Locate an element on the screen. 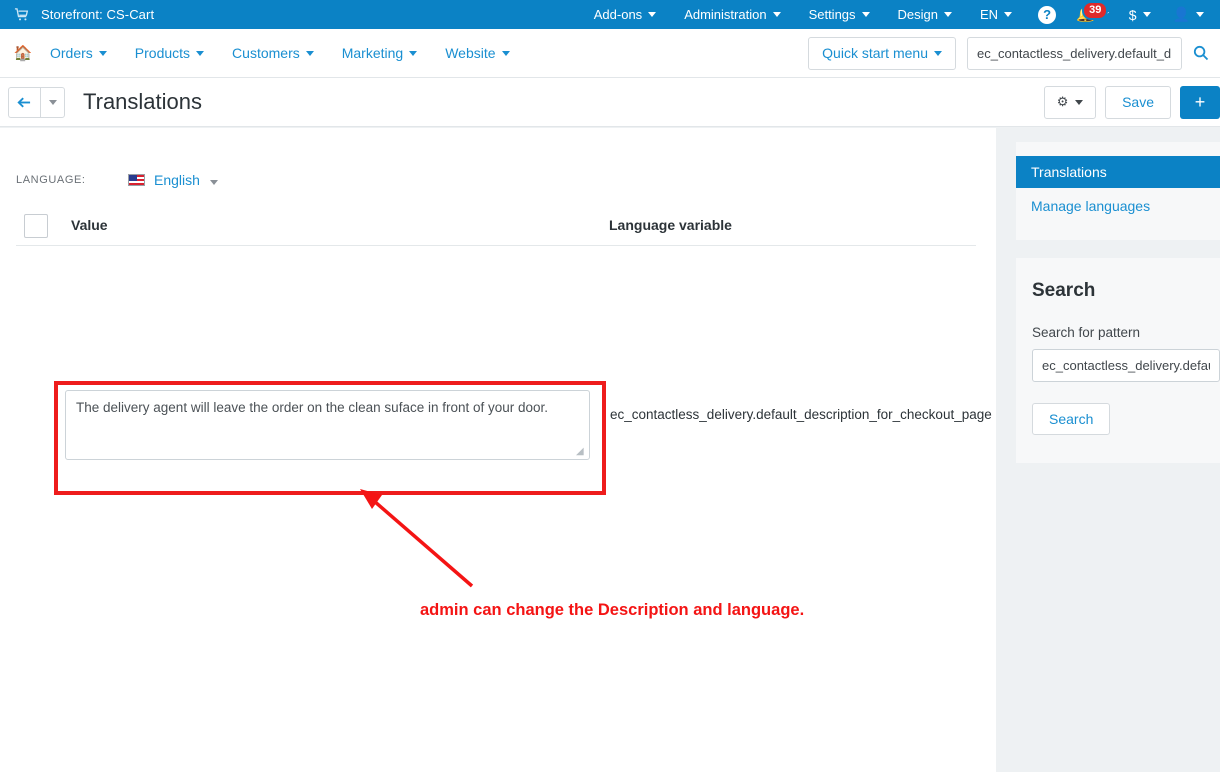  sidebar-item-manage-languages: Manage languages is located at coordinates (1118, 205).